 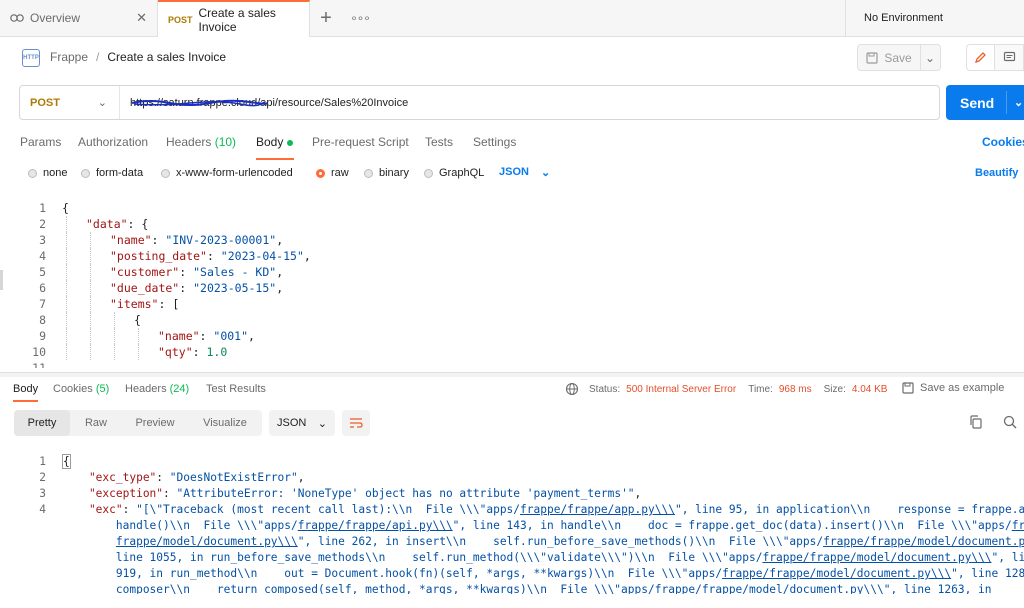 What do you see at coordinates (1018, 525) in the screenshot?
I see `file-path-link: frappe/` at bounding box center [1018, 525].